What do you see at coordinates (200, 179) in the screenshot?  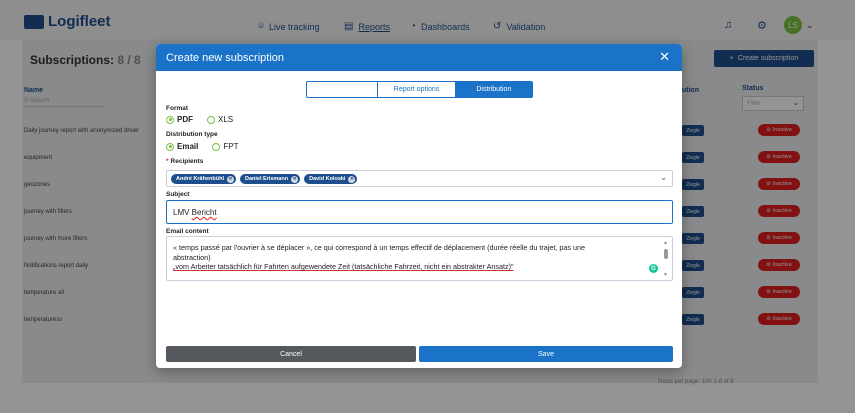 I see `recipient-chip-label: André Krähenbühl` at bounding box center [200, 179].